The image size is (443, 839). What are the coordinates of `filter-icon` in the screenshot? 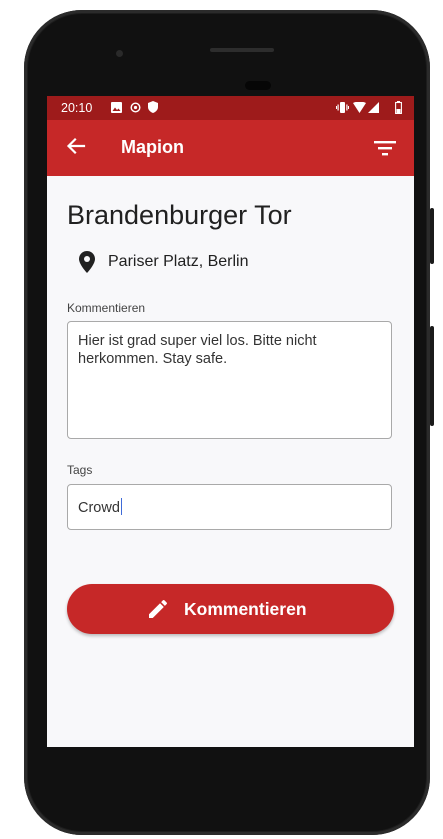 It's located at (385, 148).